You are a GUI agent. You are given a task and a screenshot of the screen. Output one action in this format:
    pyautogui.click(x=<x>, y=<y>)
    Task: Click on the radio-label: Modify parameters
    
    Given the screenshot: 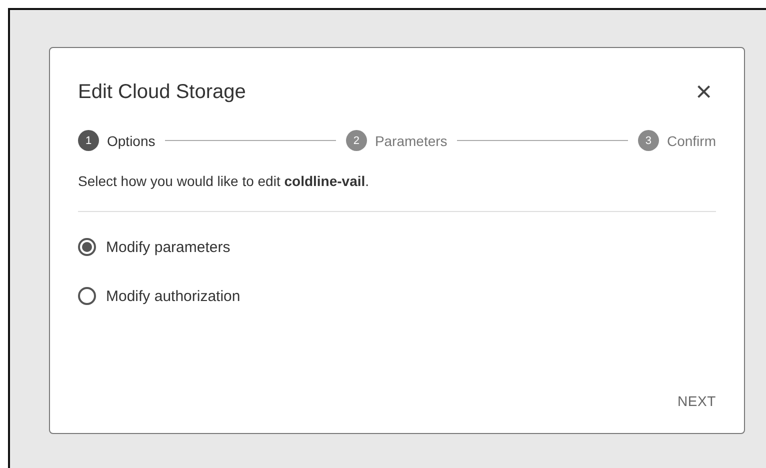 What is the action you would take?
    pyautogui.click(x=168, y=247)
    